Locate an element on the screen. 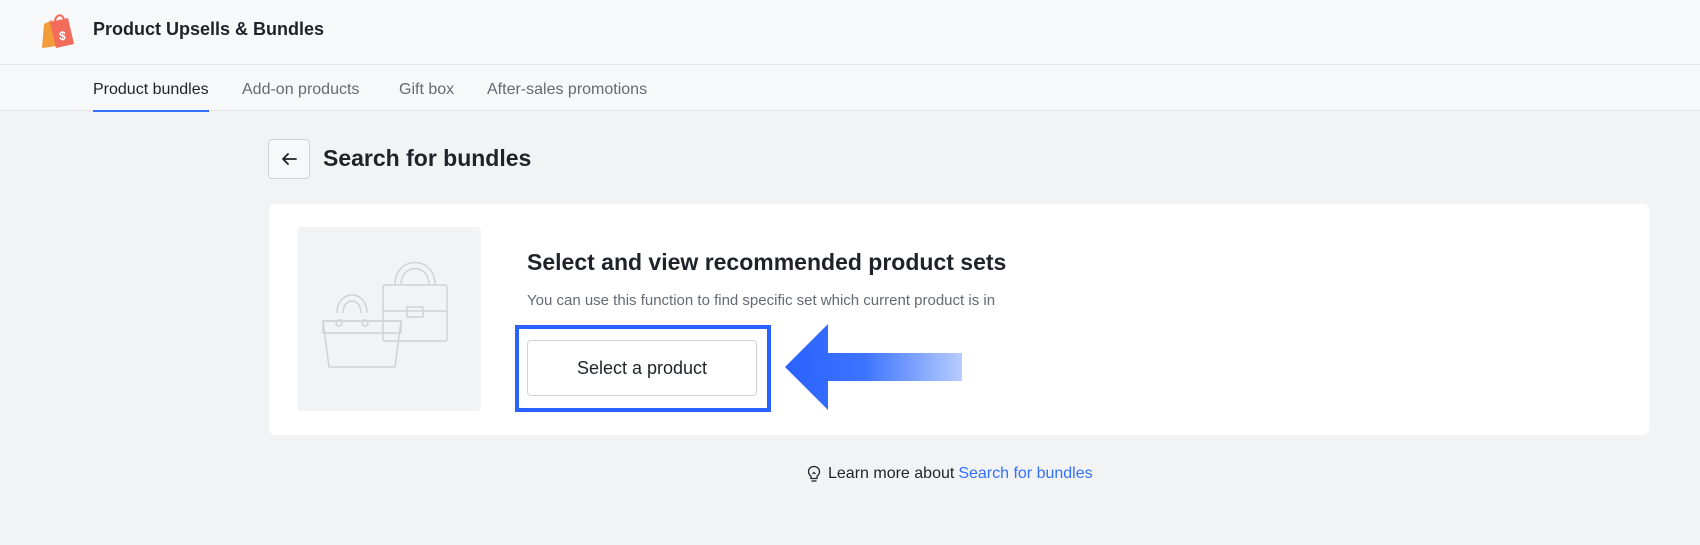  select-product-button: Select a product is located at coordinates (642, 368).